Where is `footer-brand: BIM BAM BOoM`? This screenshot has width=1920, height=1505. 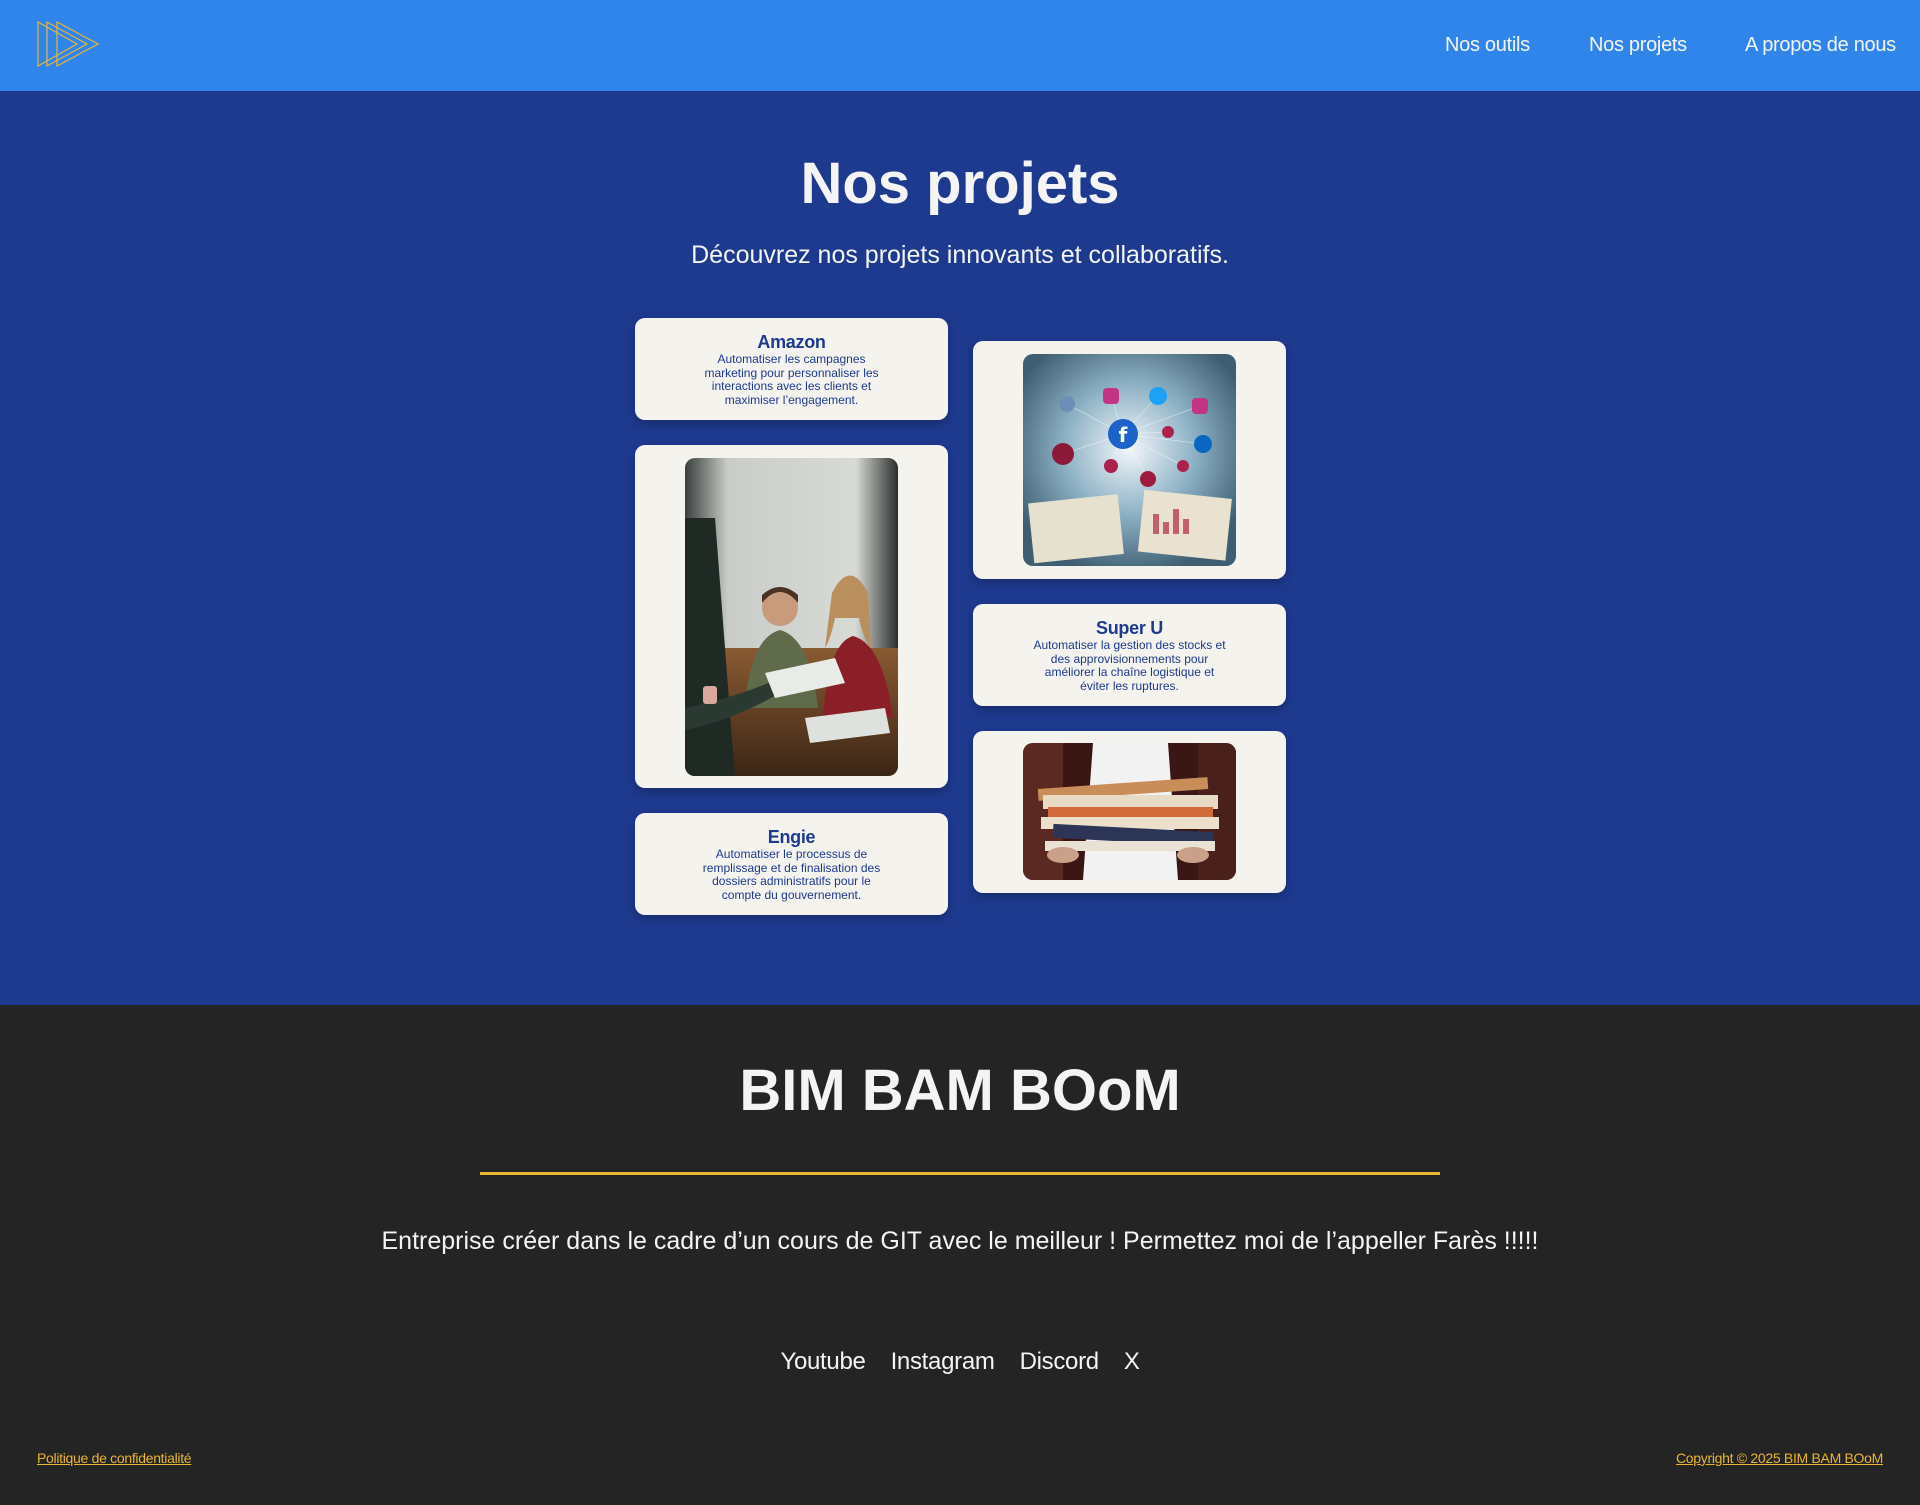 footer-brand: BIM BAM BOoM is located at coordinates (960, 1090).